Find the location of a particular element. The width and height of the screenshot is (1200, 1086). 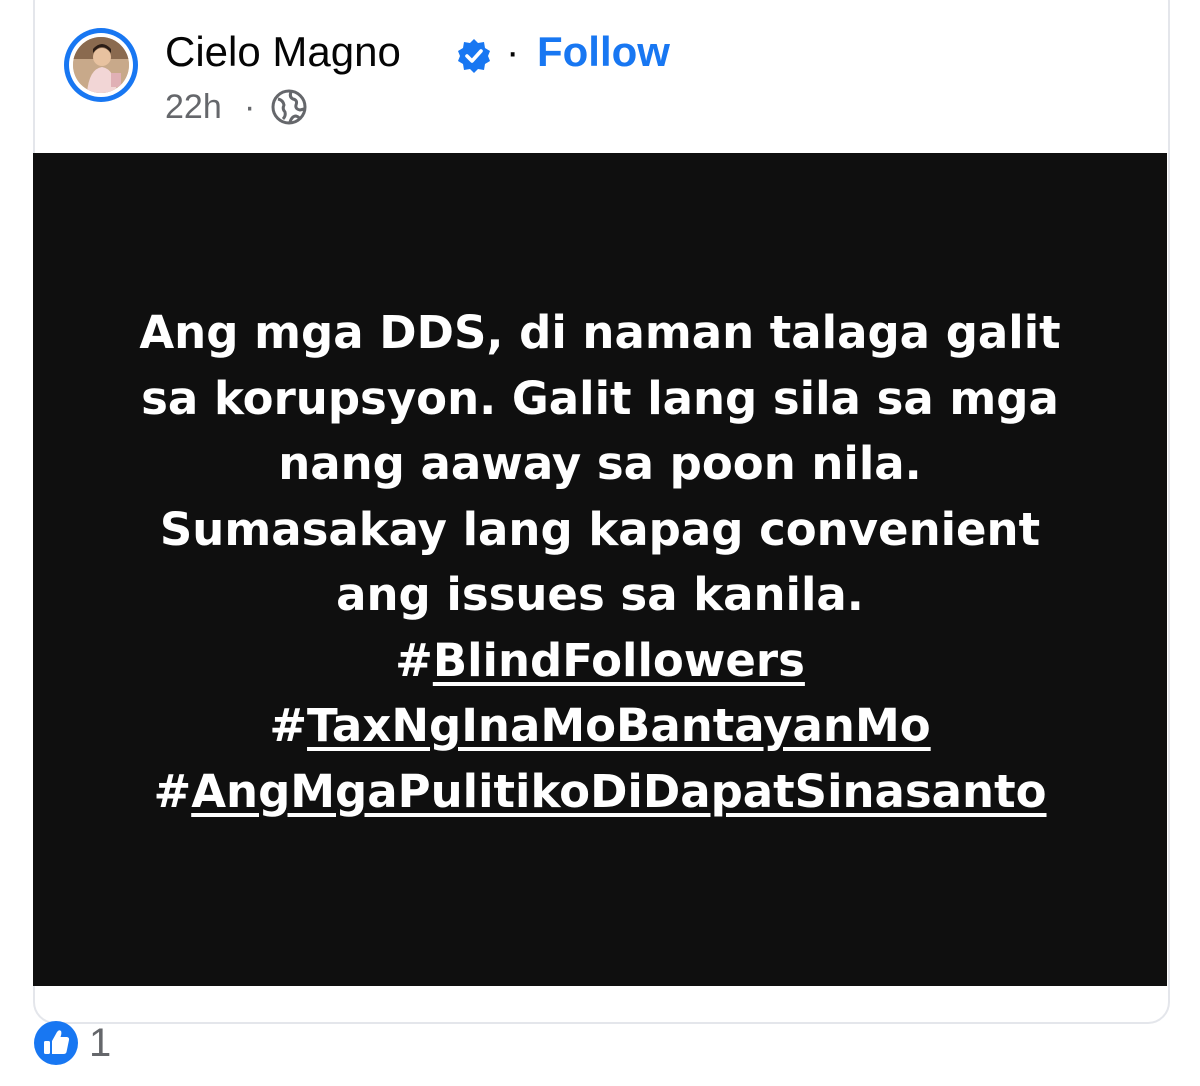

post-timestamp: 22h is located at coordinates (193, 107).